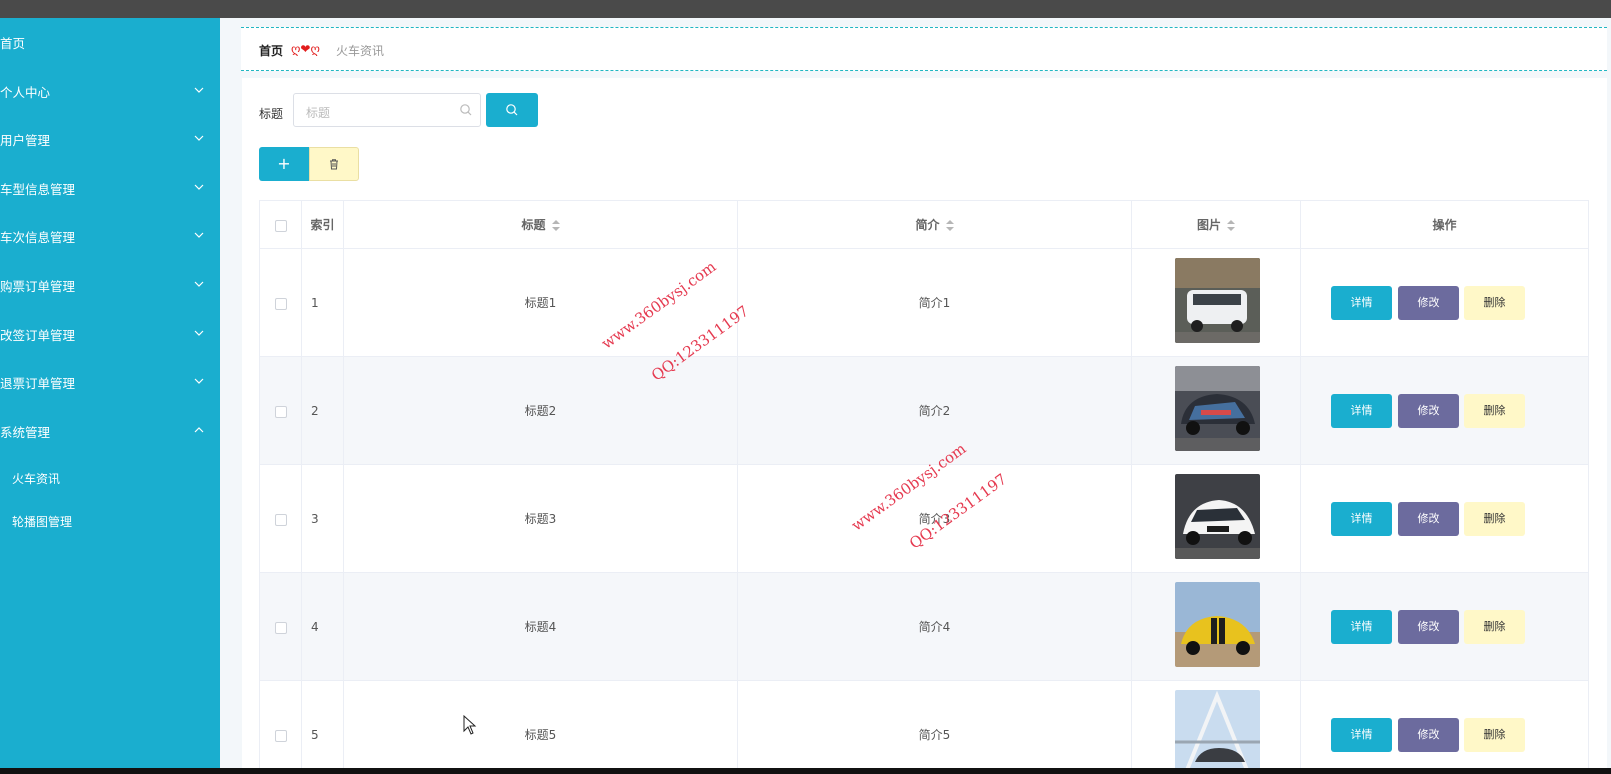 Image resolution: width=1611 pixels, height=774 pixels. I want to click on cell-intro: 简介2, so click(935, 411).